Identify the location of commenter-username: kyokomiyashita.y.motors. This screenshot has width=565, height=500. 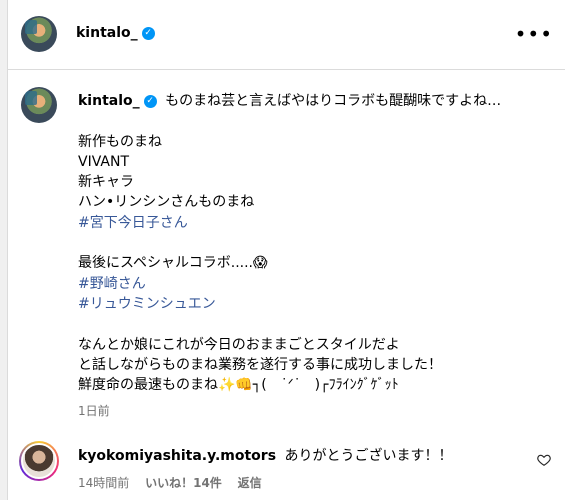
(177, 456).